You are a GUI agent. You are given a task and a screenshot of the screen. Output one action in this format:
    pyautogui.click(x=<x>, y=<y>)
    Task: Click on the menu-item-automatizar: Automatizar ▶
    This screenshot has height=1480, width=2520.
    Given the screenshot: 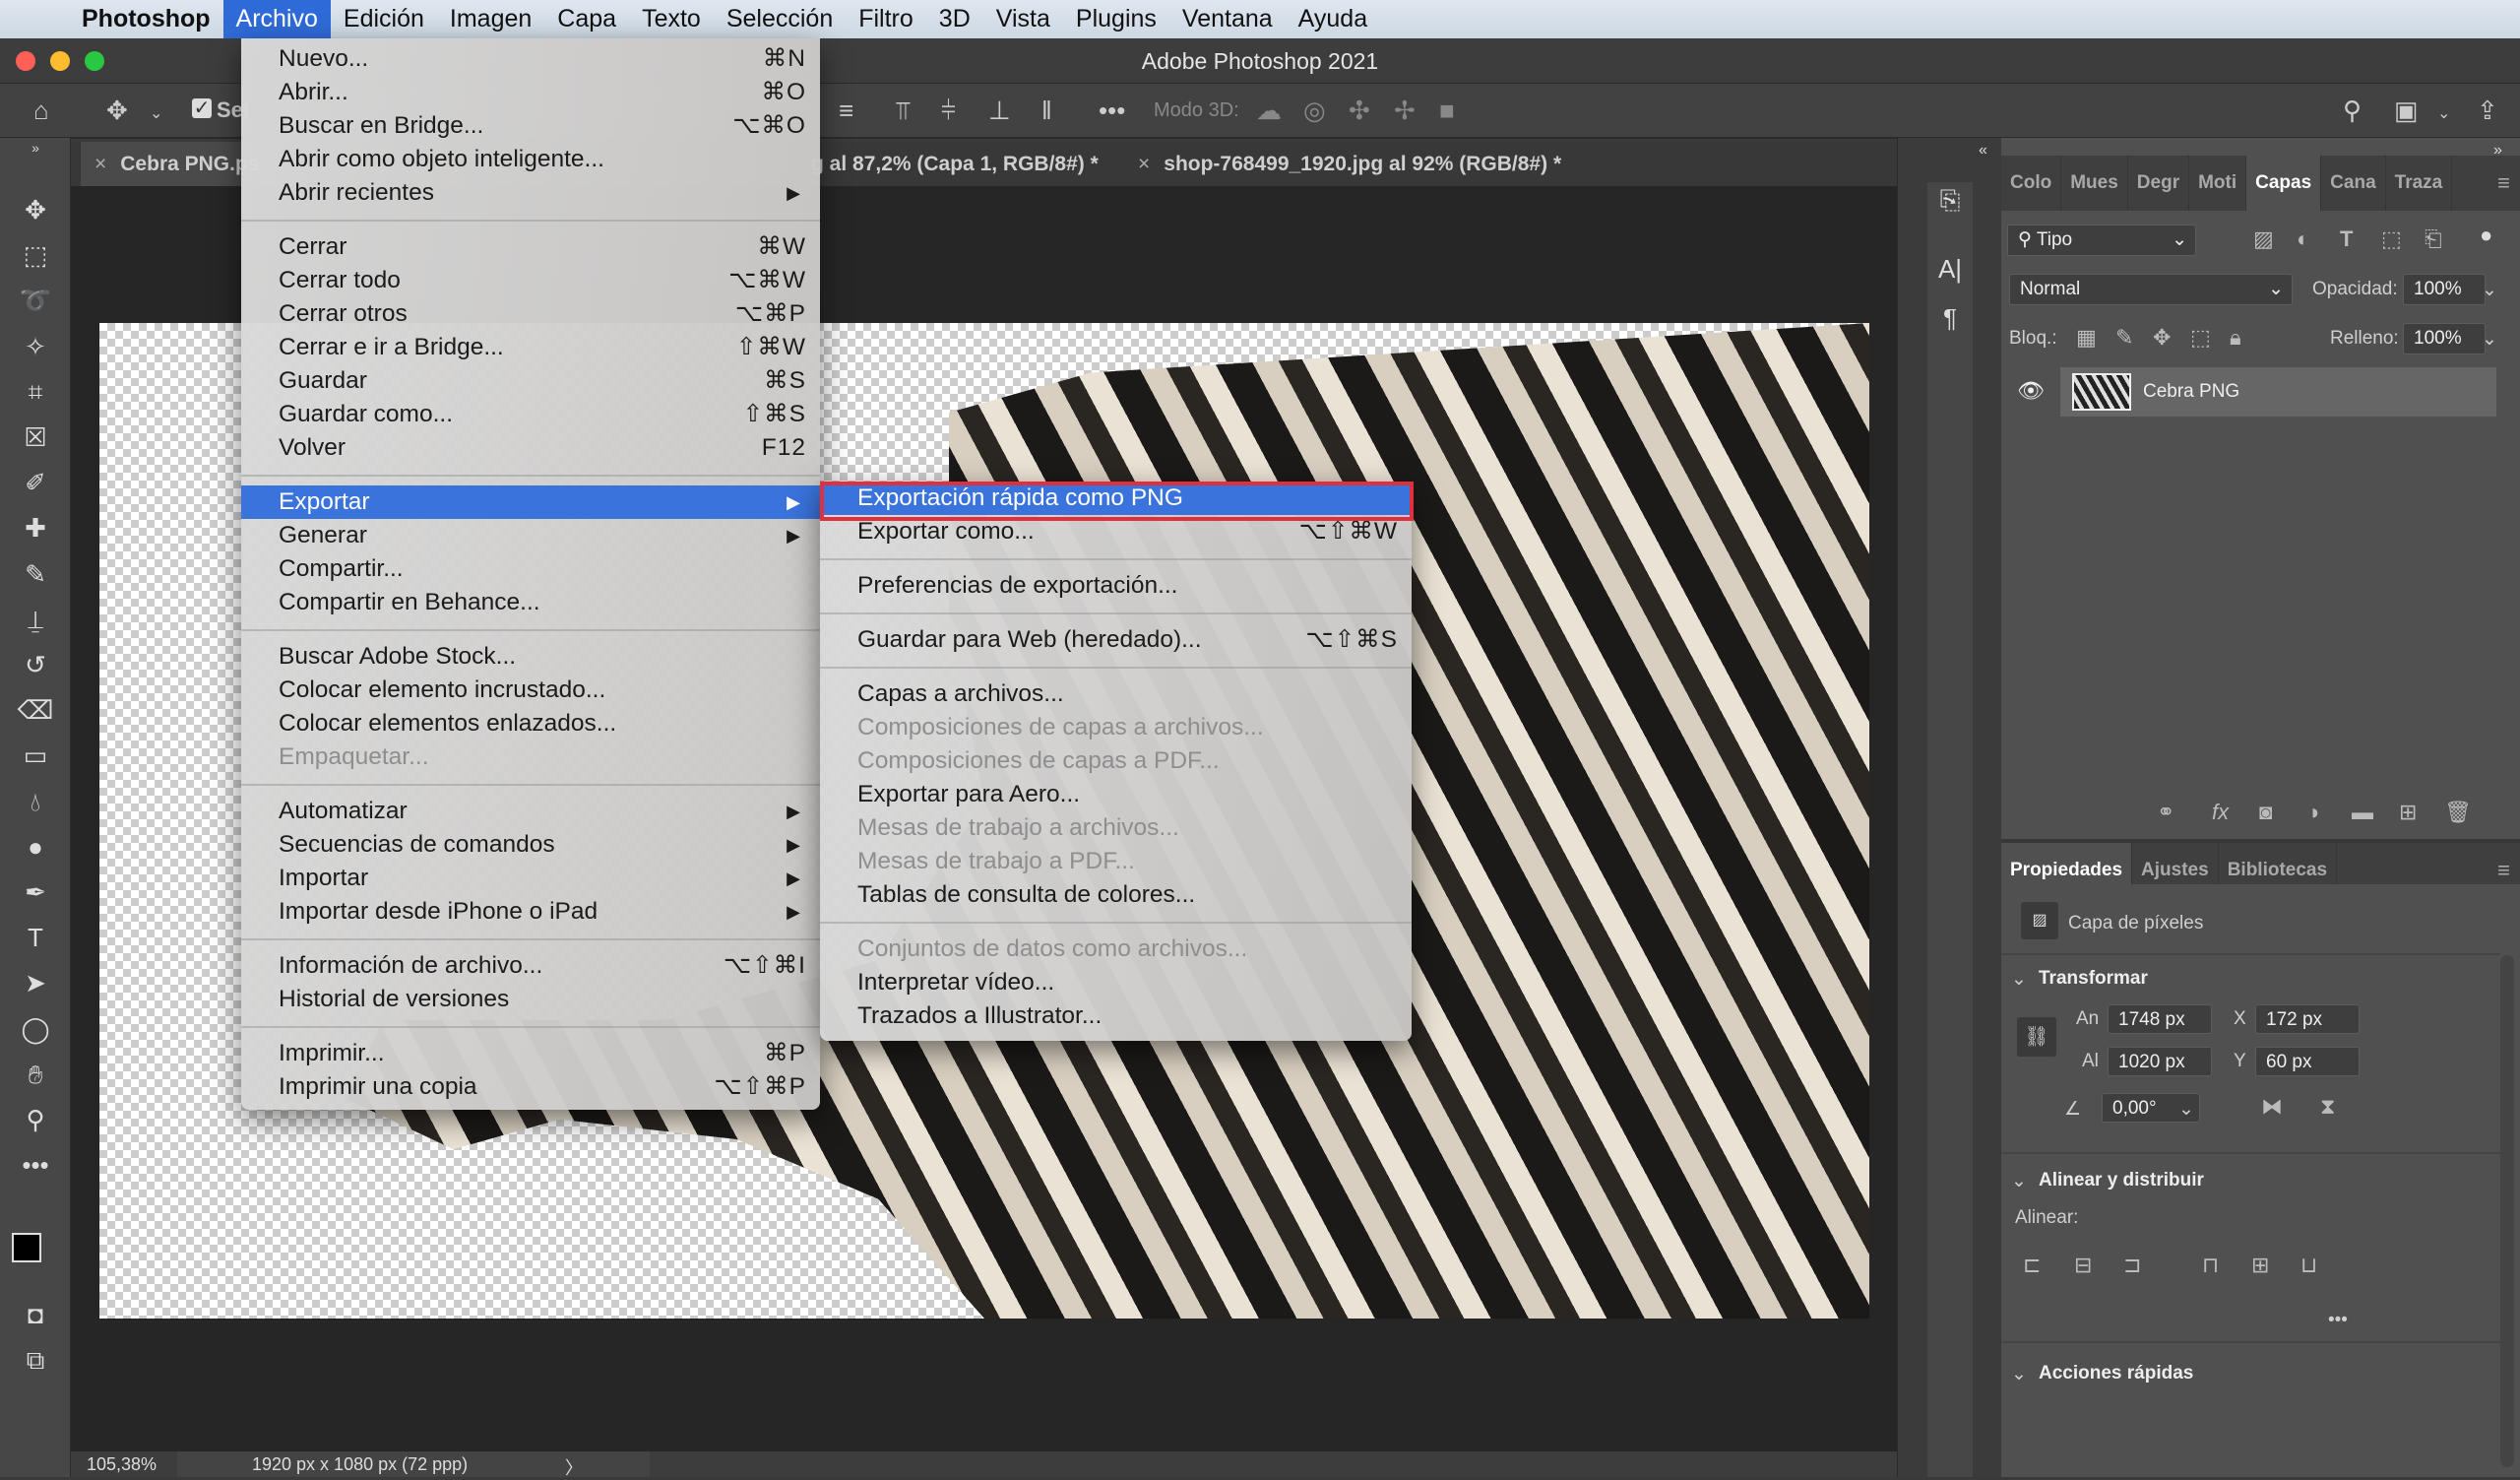 What is the action you would take?
    pyautogui.click(x=530, y=811)
    